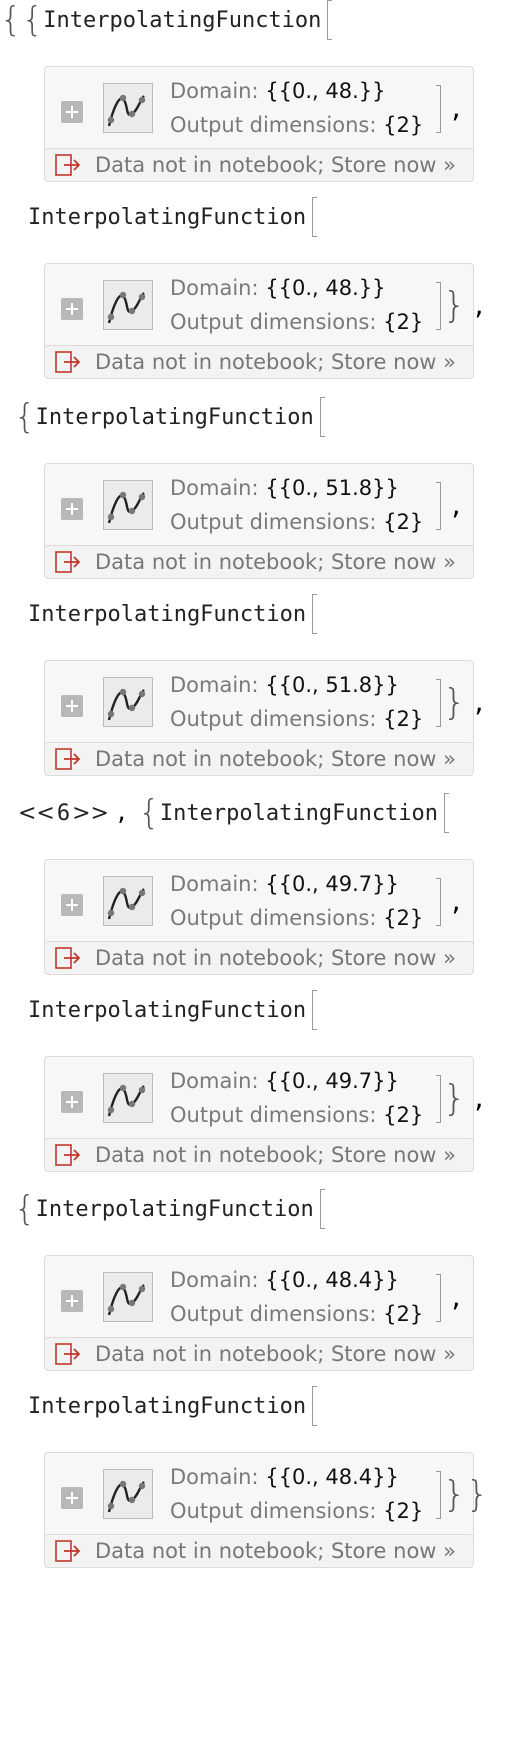 Image resolution: width=530 pixels, height=1752 pixels. I want to click on omitted-close: >>, so click(90, 813).